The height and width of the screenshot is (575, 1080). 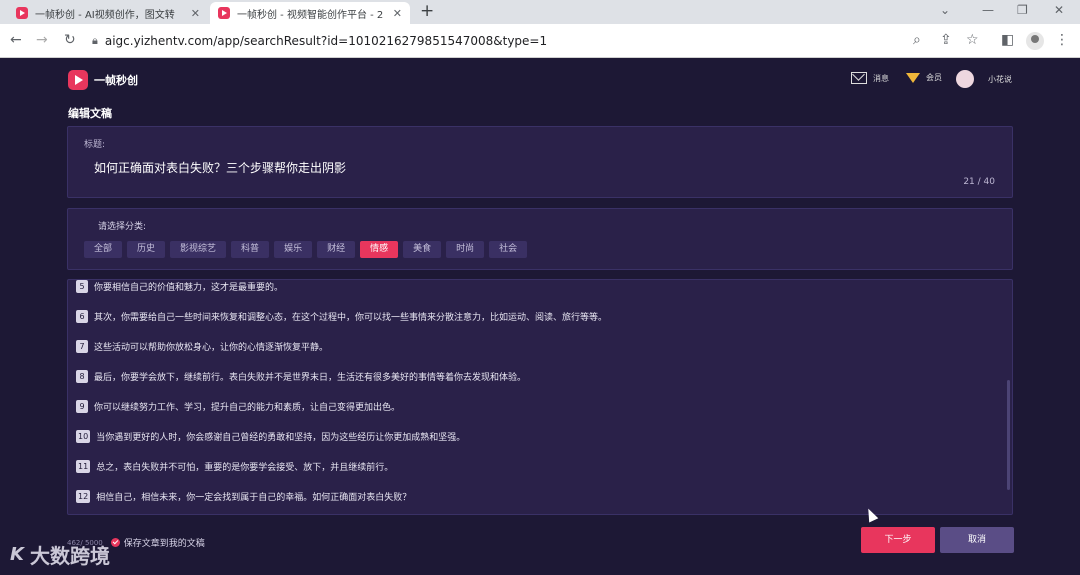 What do you see at coordinates (164, 542) in the screenshot?
I see `save-to-drafts-label: 保存文章到我的文稿` at bounding box center [164, 542].